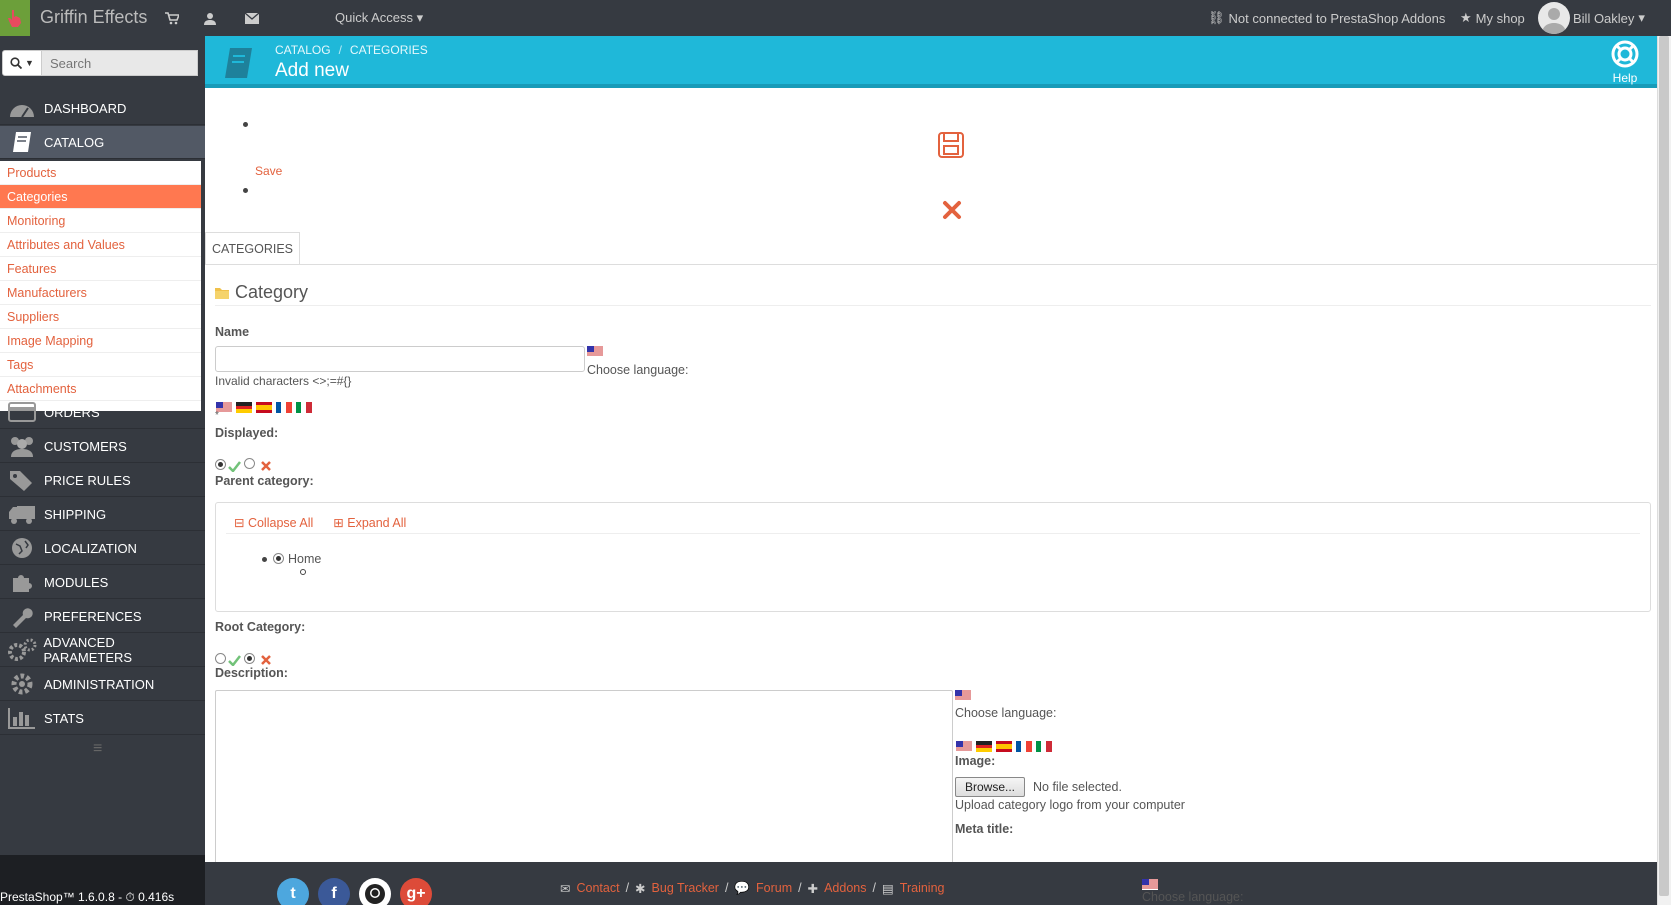  I want to click on menu-advanced-parameters: ADVANCED PARAMETERS, so click(102, 650).